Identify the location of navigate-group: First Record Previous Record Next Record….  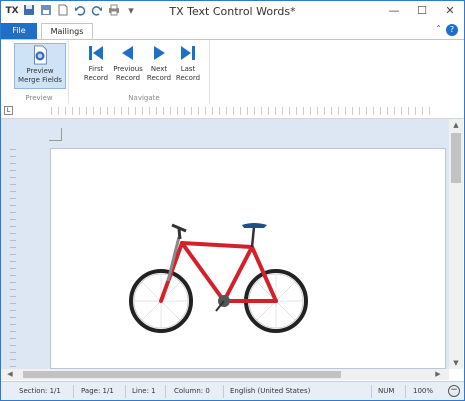
(144, 72).